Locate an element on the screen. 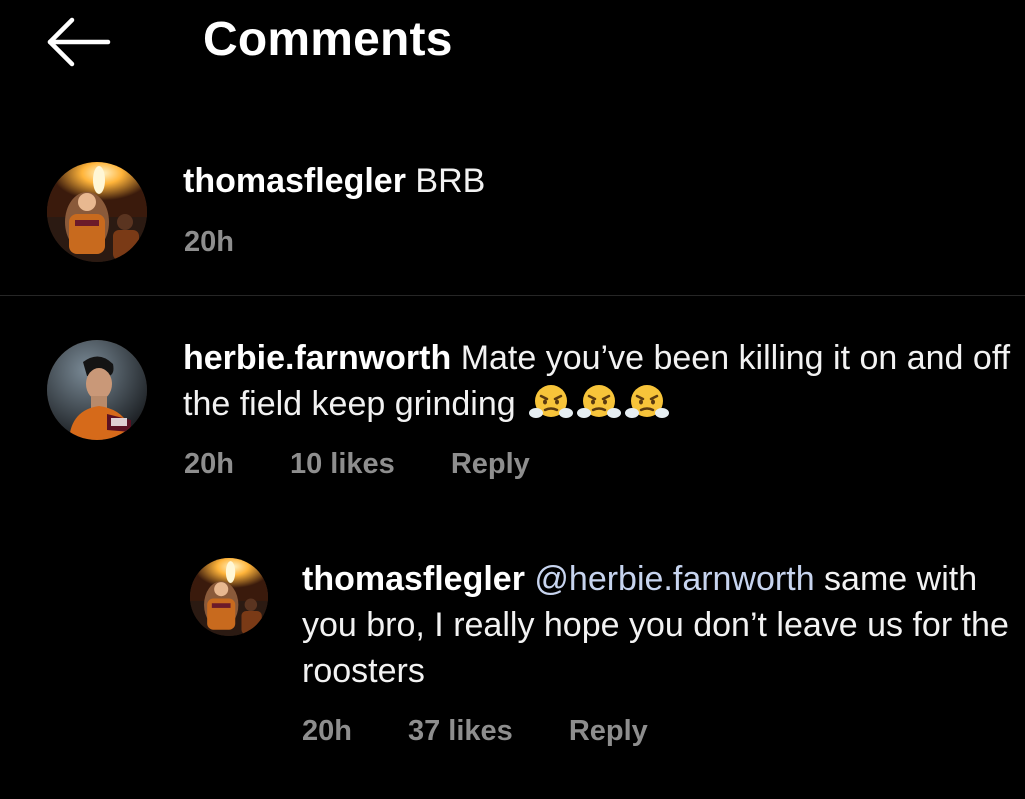 Image resolution: width=1025 pixels, height=799 pixels. mention-link: @herbie.farnworth is located at coordinates (674, 579).